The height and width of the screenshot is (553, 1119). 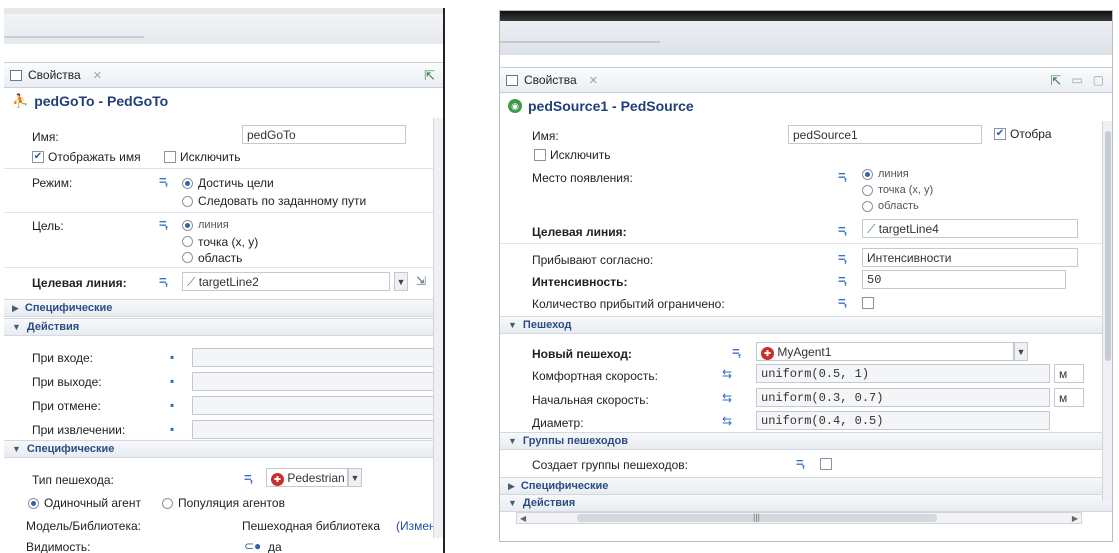 I want to click on toggle-icon: ⊂●, so click(x=252, y=546).